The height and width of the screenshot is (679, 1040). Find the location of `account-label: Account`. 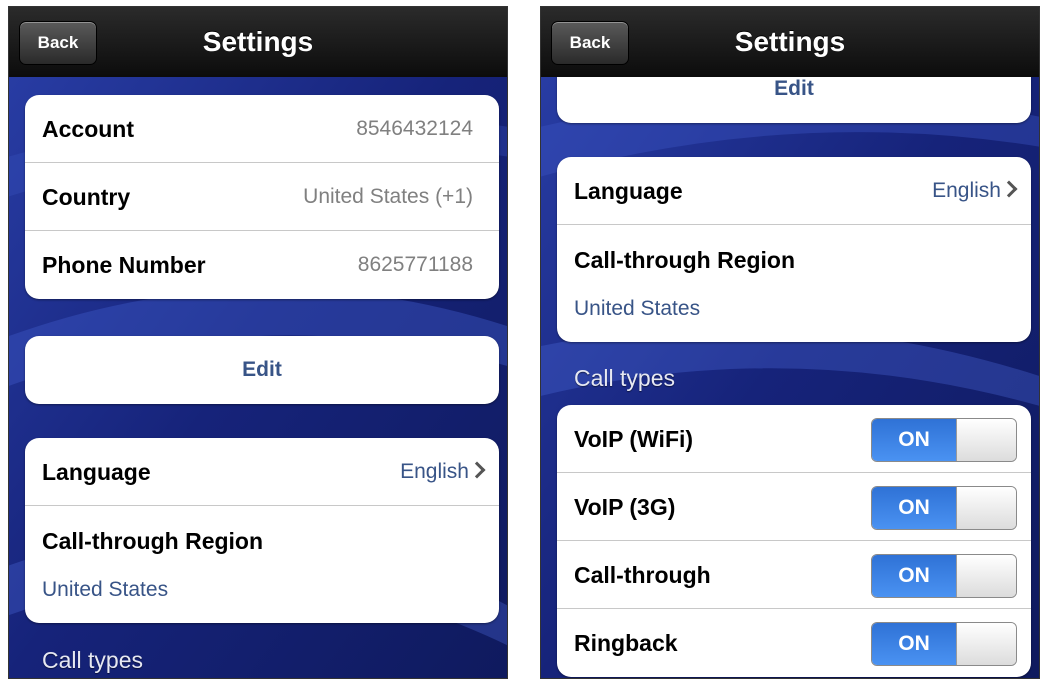

account-label: Account is located at coordinates (88, 129).